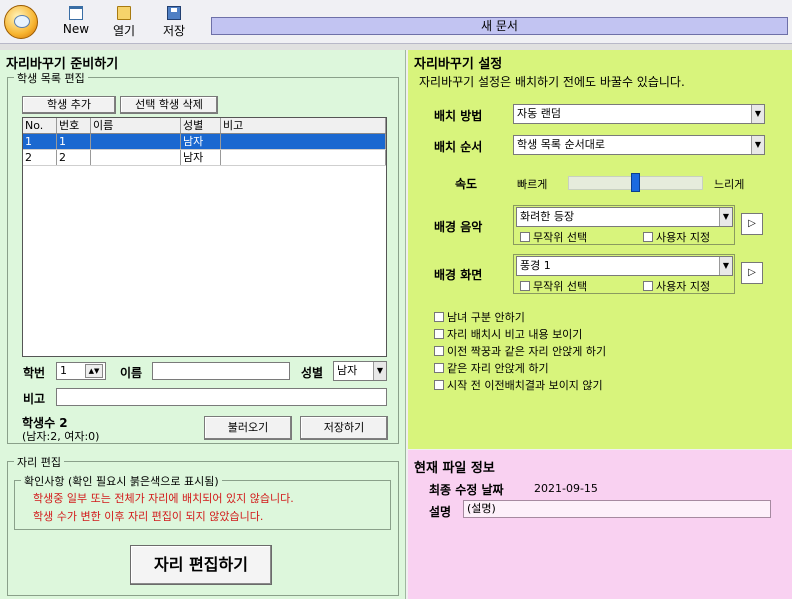 Image resolution: width=792 pixels, height=599 pixels. I want to click on settings-subtitle: 자리바꾸기 설정은 배치하기 전에도 바꿀수 있습니다., so click(552, 82).